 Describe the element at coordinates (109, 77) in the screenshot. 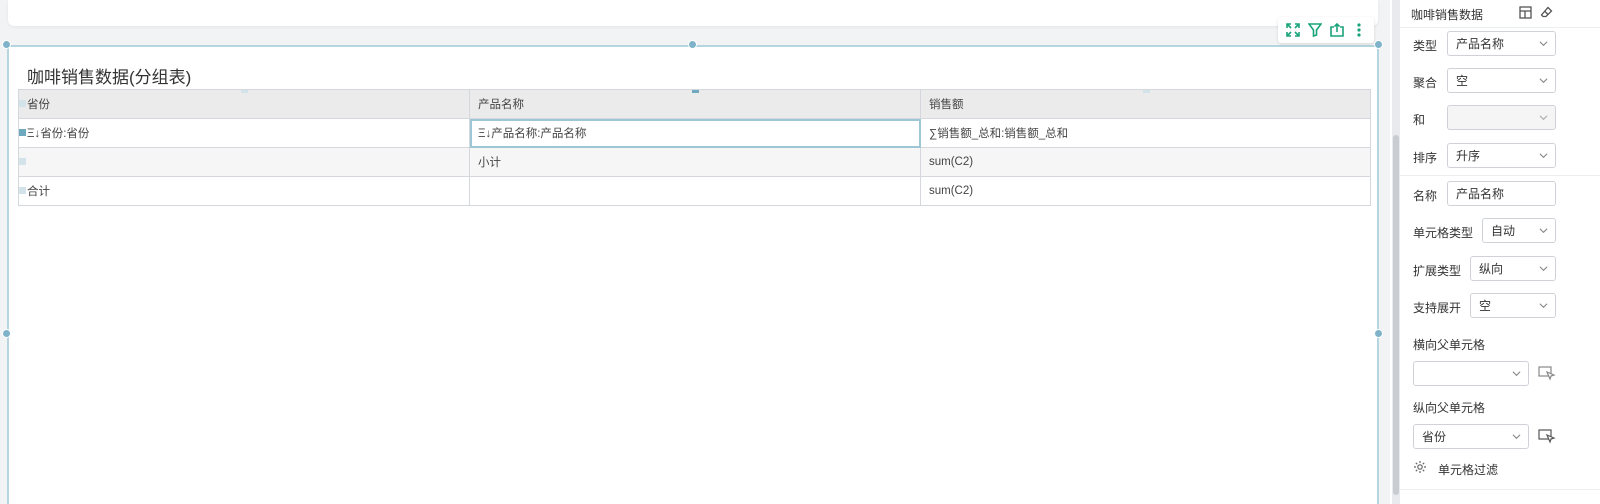

I see `widget-title: 咖啡销售数据(分组表)` at that location.